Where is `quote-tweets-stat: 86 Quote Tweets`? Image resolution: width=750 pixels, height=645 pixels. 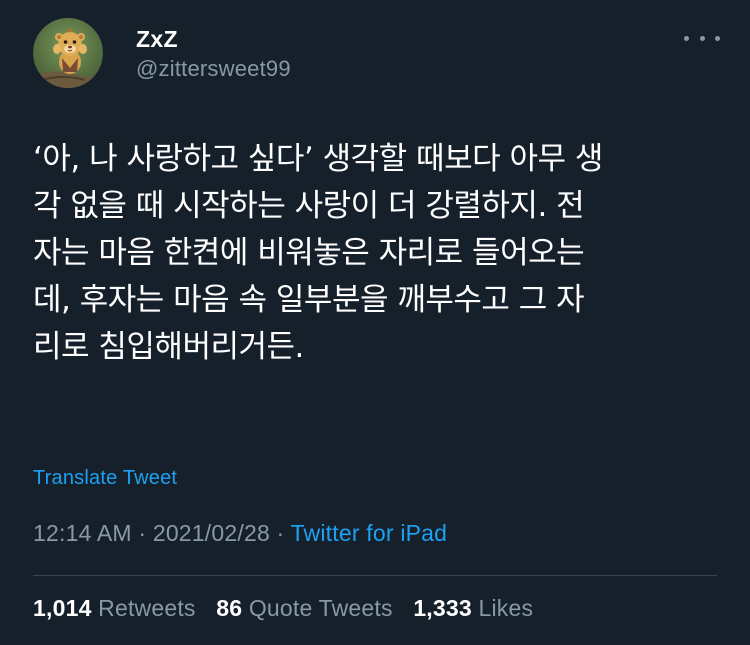
quote-tweets-stat: 86 Quote Tweets is located at coordinates (304, 608).